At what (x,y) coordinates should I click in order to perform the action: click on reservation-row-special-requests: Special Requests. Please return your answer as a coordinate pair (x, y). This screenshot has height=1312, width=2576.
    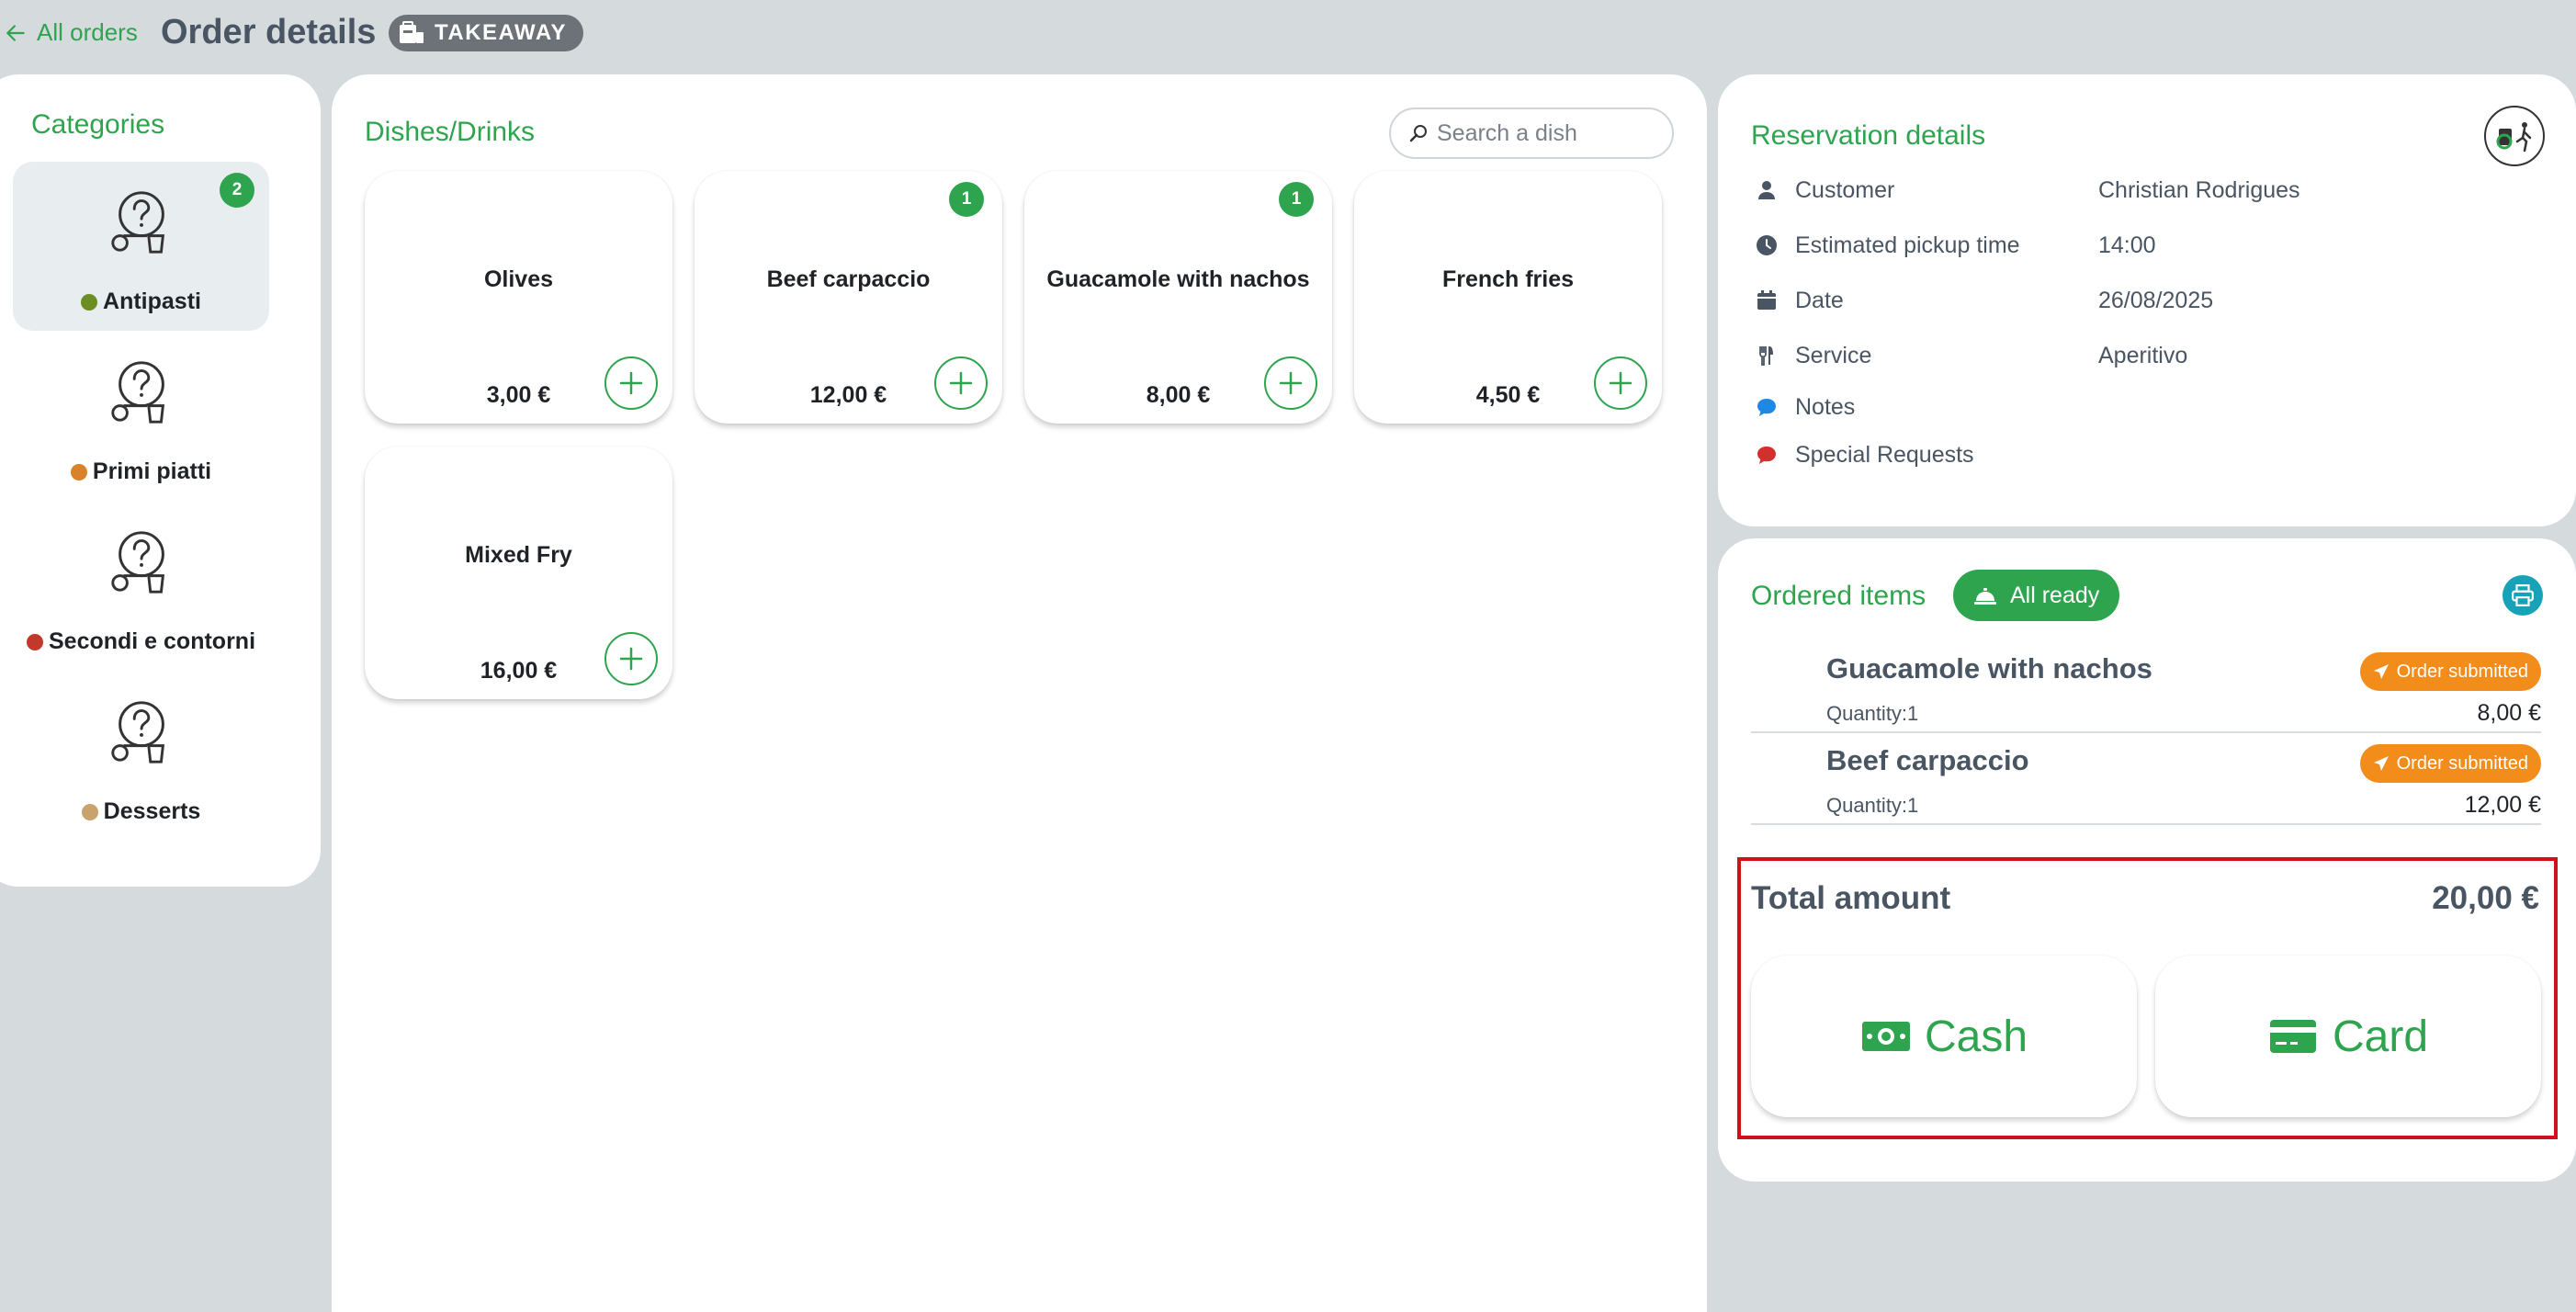
    Looking at the image, I should click on (1926, 454).